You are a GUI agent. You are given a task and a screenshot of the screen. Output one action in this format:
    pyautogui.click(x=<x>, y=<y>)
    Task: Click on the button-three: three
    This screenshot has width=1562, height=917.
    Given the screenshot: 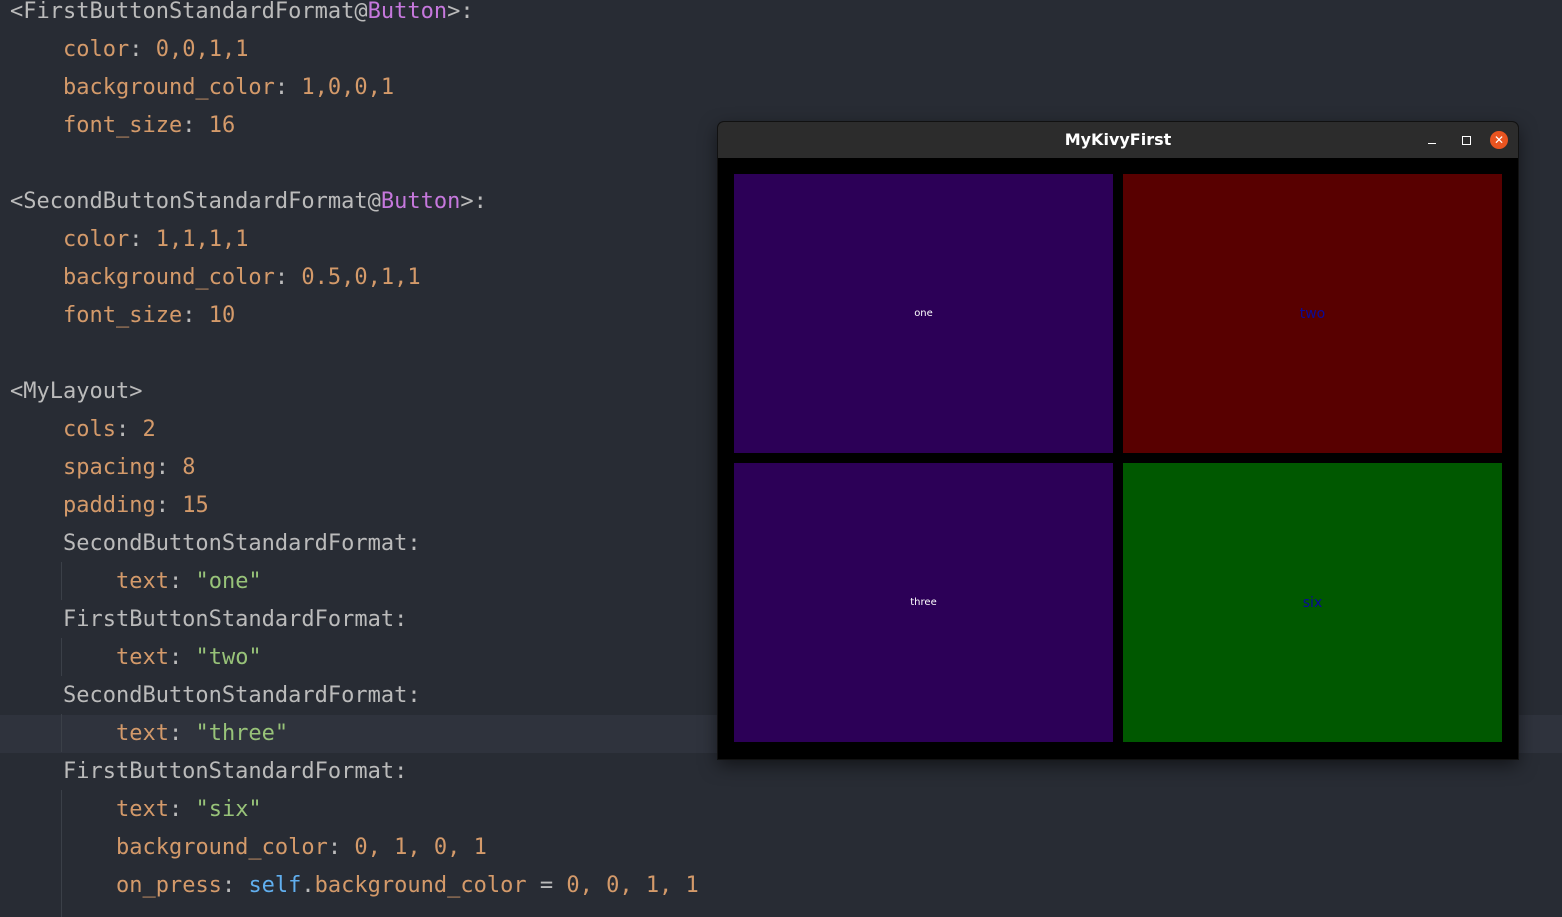 What is the action you would take?
    pyautogui.click(x=923, y=602)
    